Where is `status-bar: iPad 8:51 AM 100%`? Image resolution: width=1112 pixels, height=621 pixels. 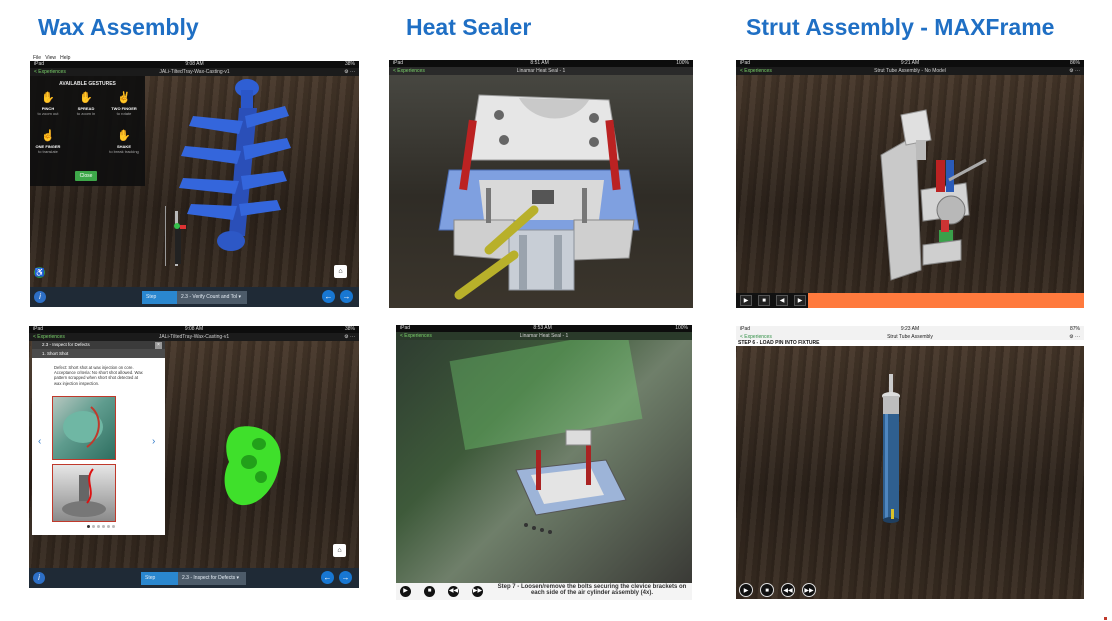
status-bar: iPad 8:51 AM 100% is located at coordinates (541, 63).